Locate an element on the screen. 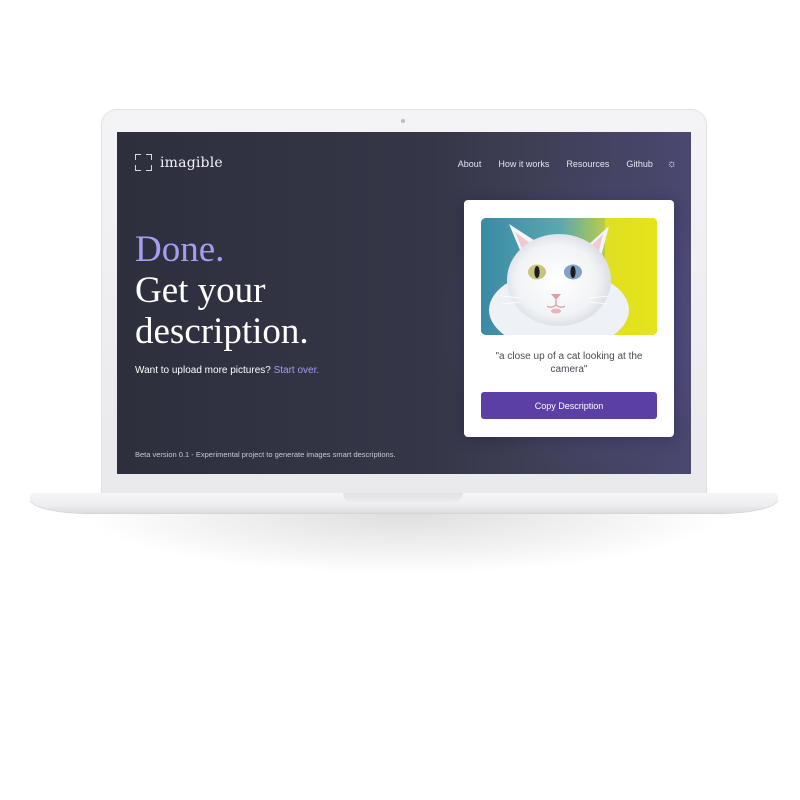 Image resolution: width=800 pixels, height=800 pixels. nav-resources: Resources is located at coordinates (587, 164).